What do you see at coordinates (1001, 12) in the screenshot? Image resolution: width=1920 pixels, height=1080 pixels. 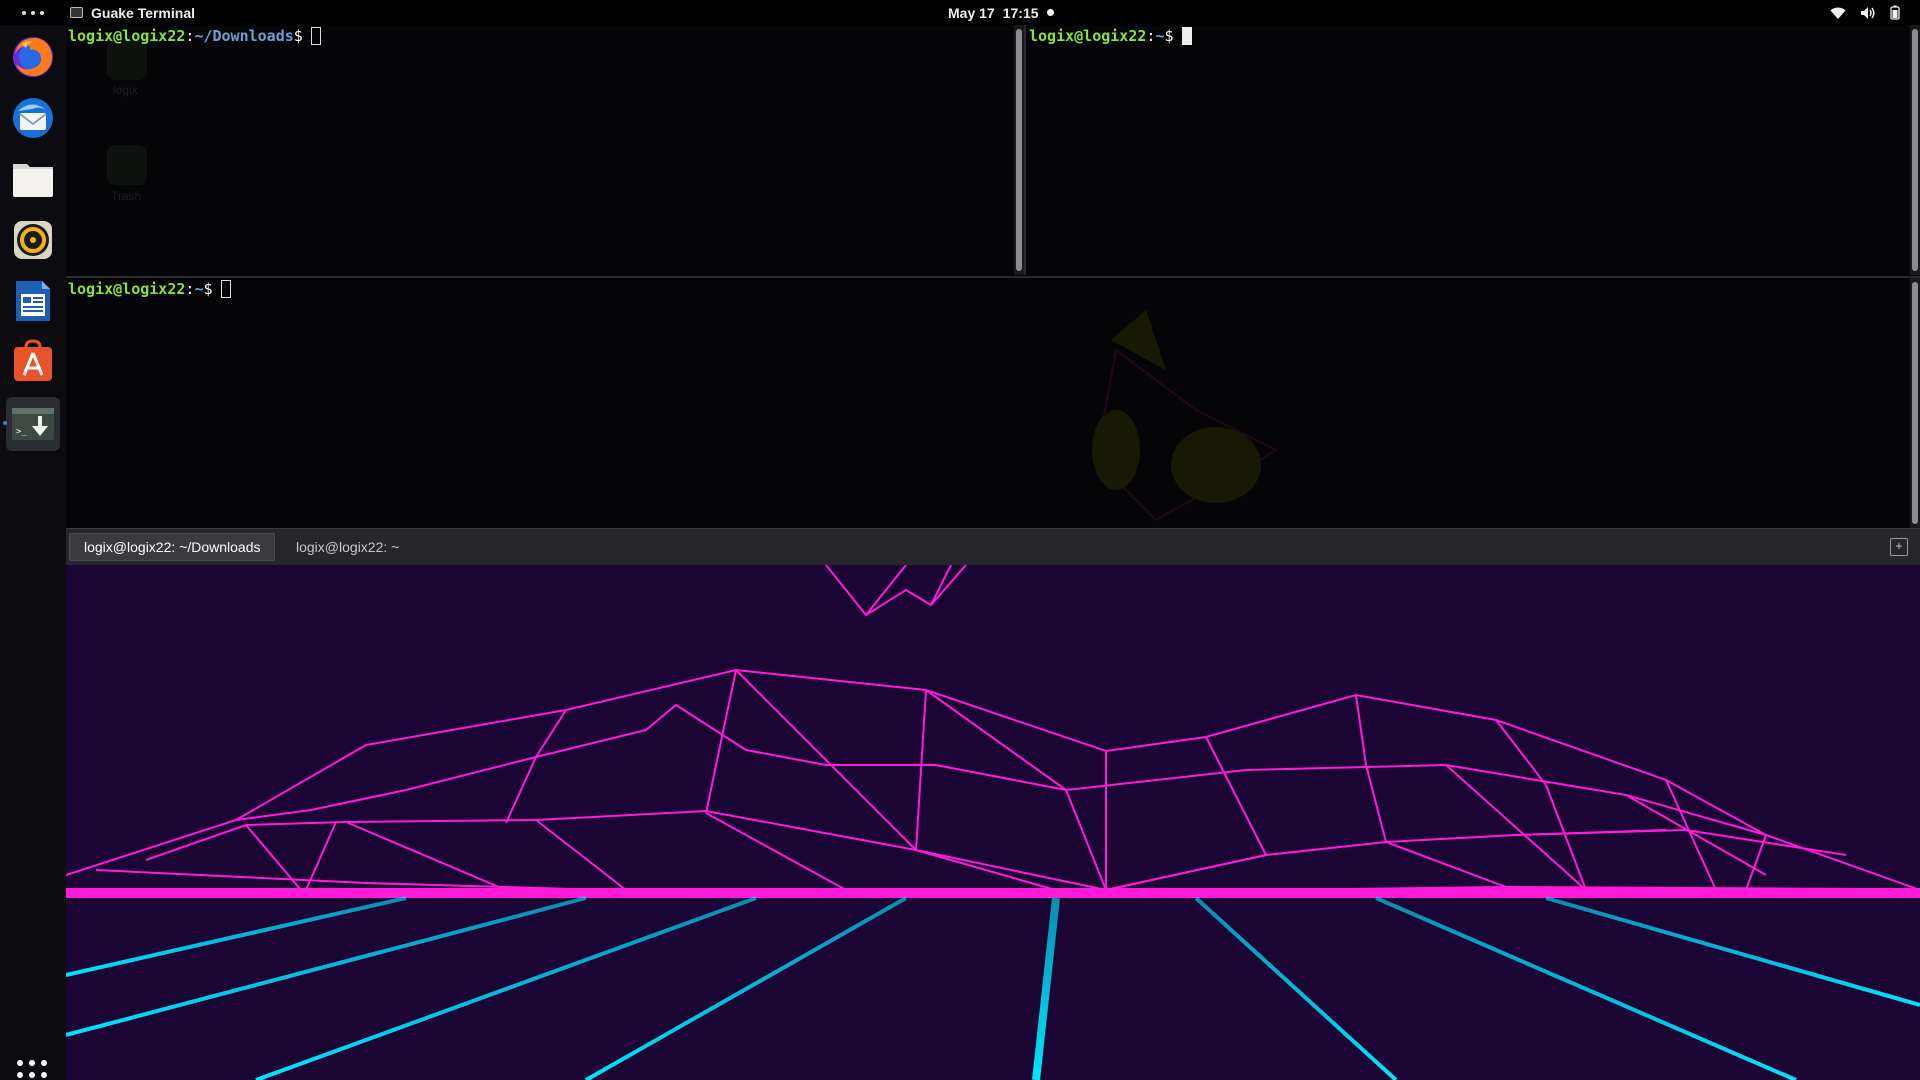 I see `clock: May 17 17:15` at bounding box center [1001, 12].